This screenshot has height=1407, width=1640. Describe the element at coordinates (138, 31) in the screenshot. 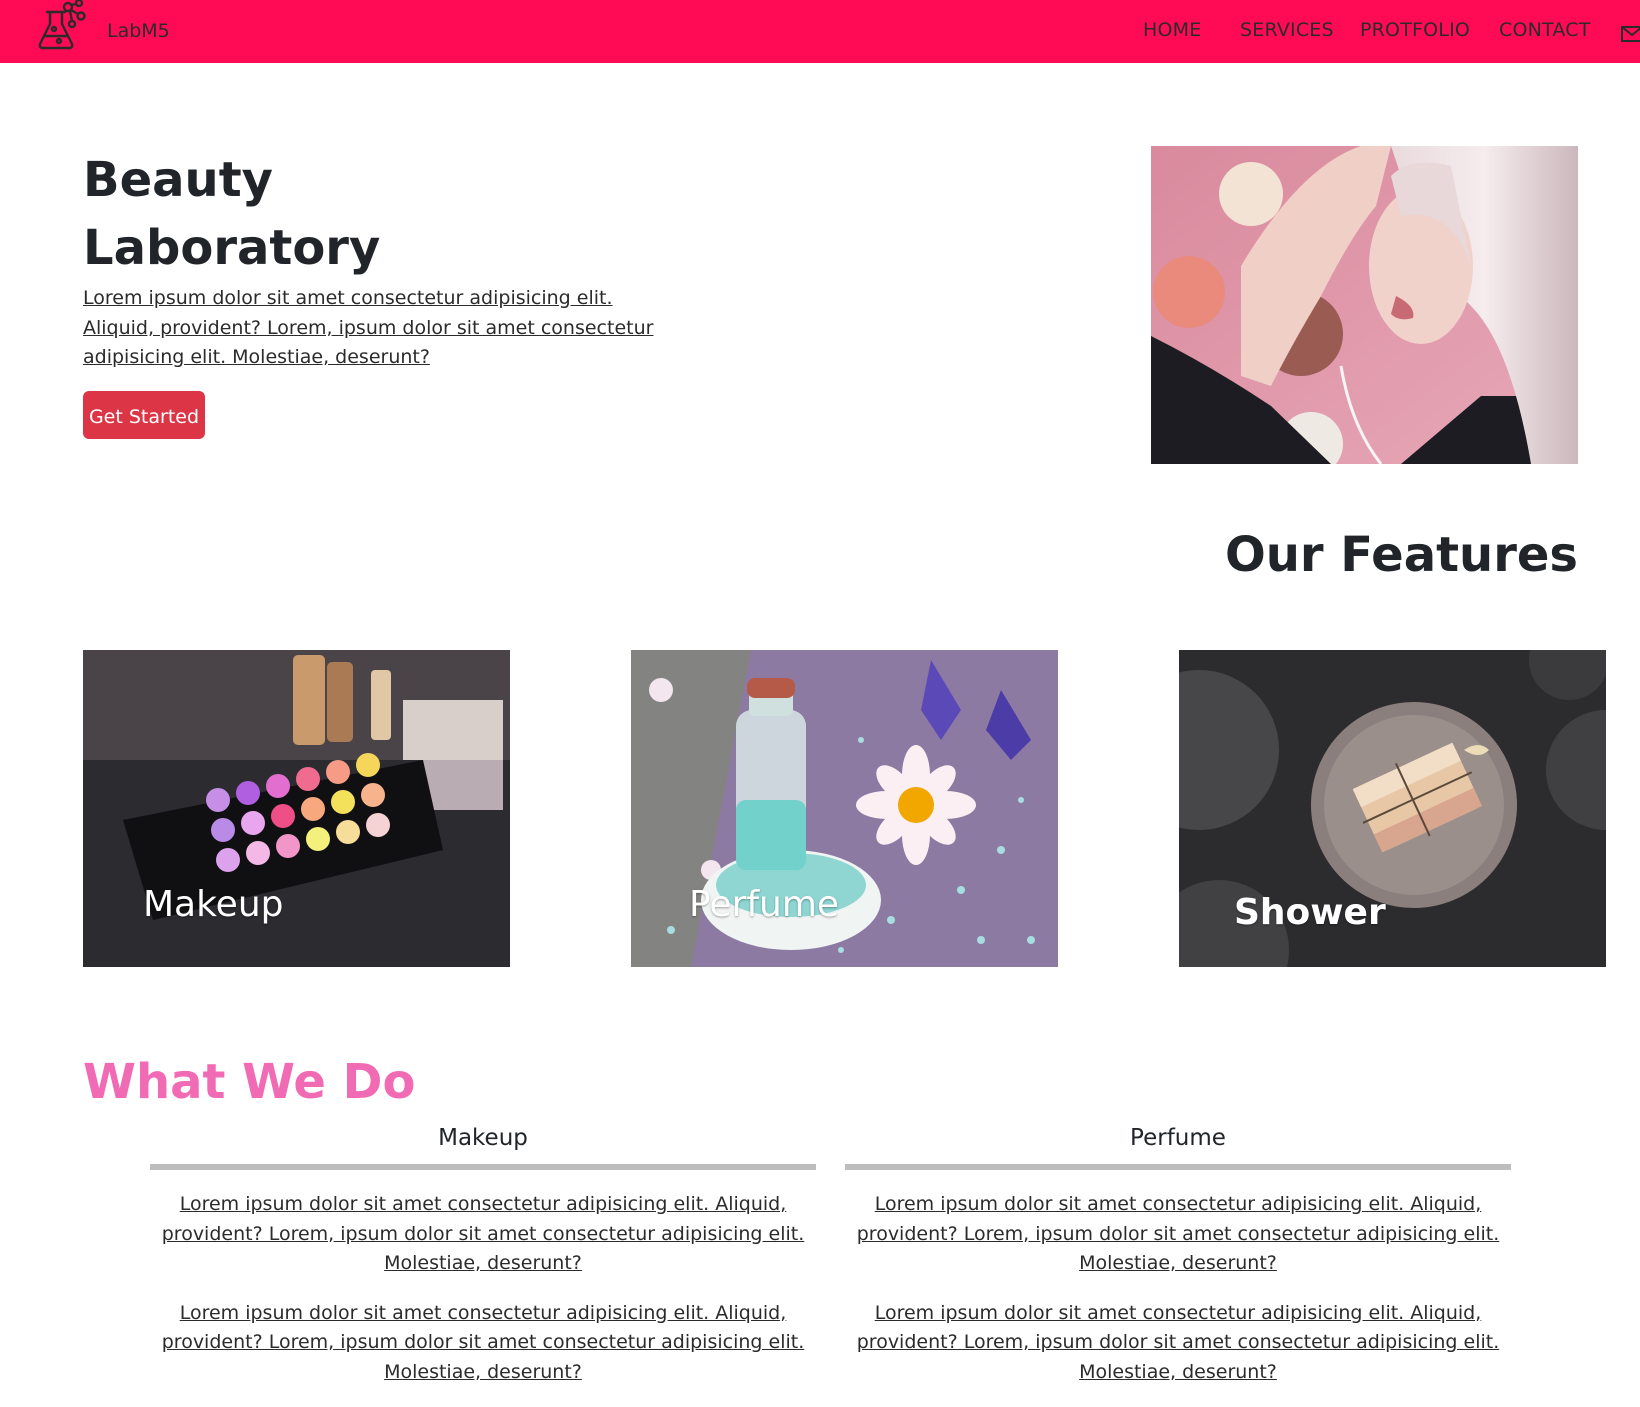

I see `brand-name: LabM5` at that location.